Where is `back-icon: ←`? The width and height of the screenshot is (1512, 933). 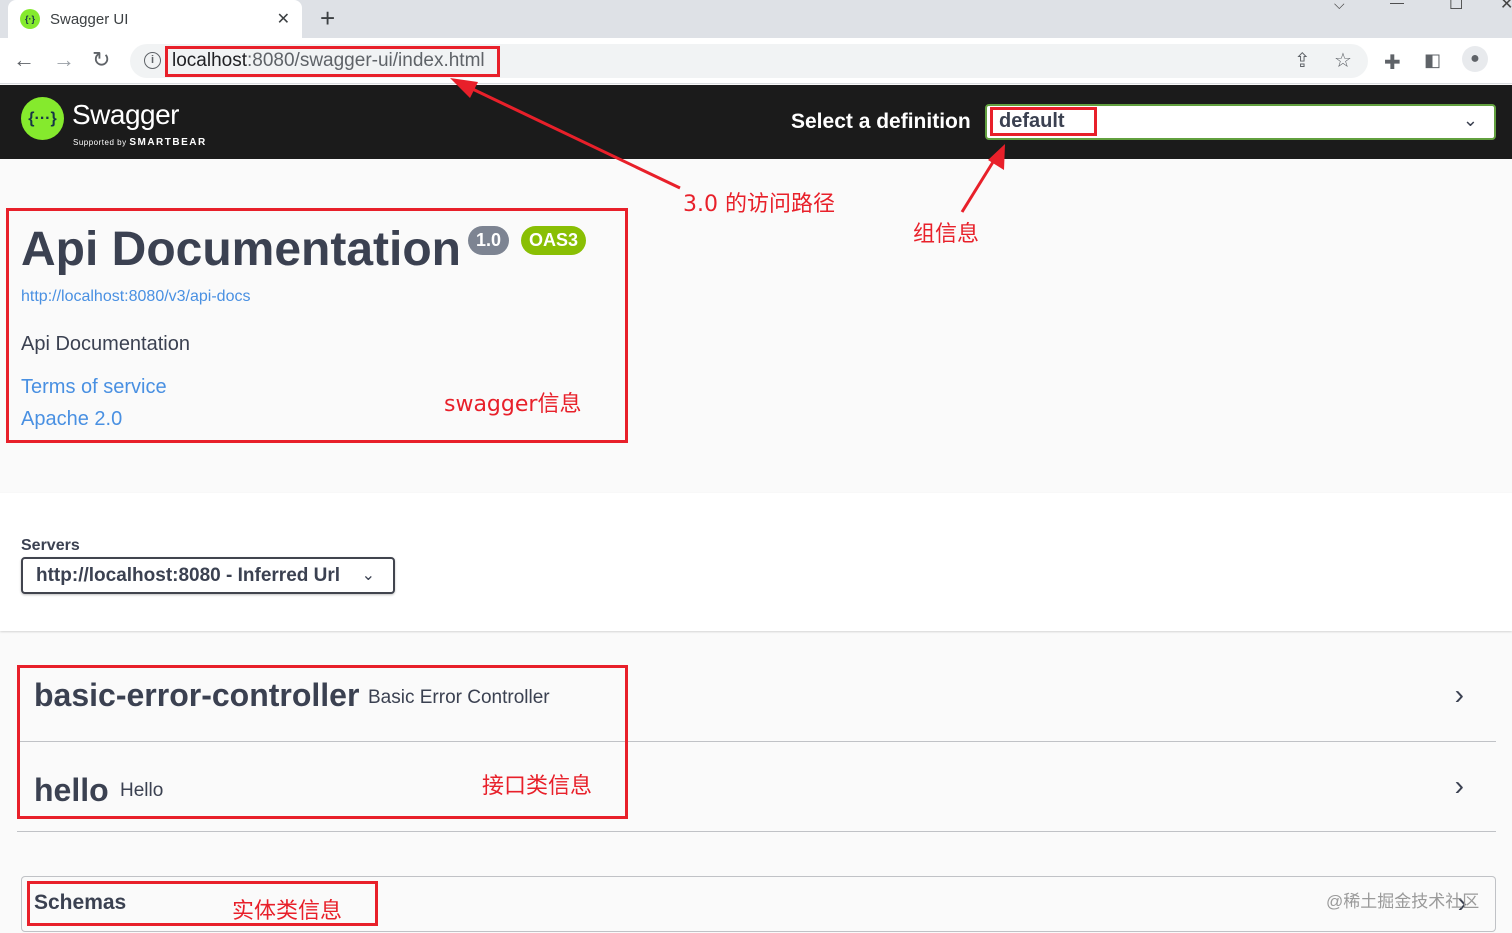
back-icon: ← is located at coordinates (24, 60).